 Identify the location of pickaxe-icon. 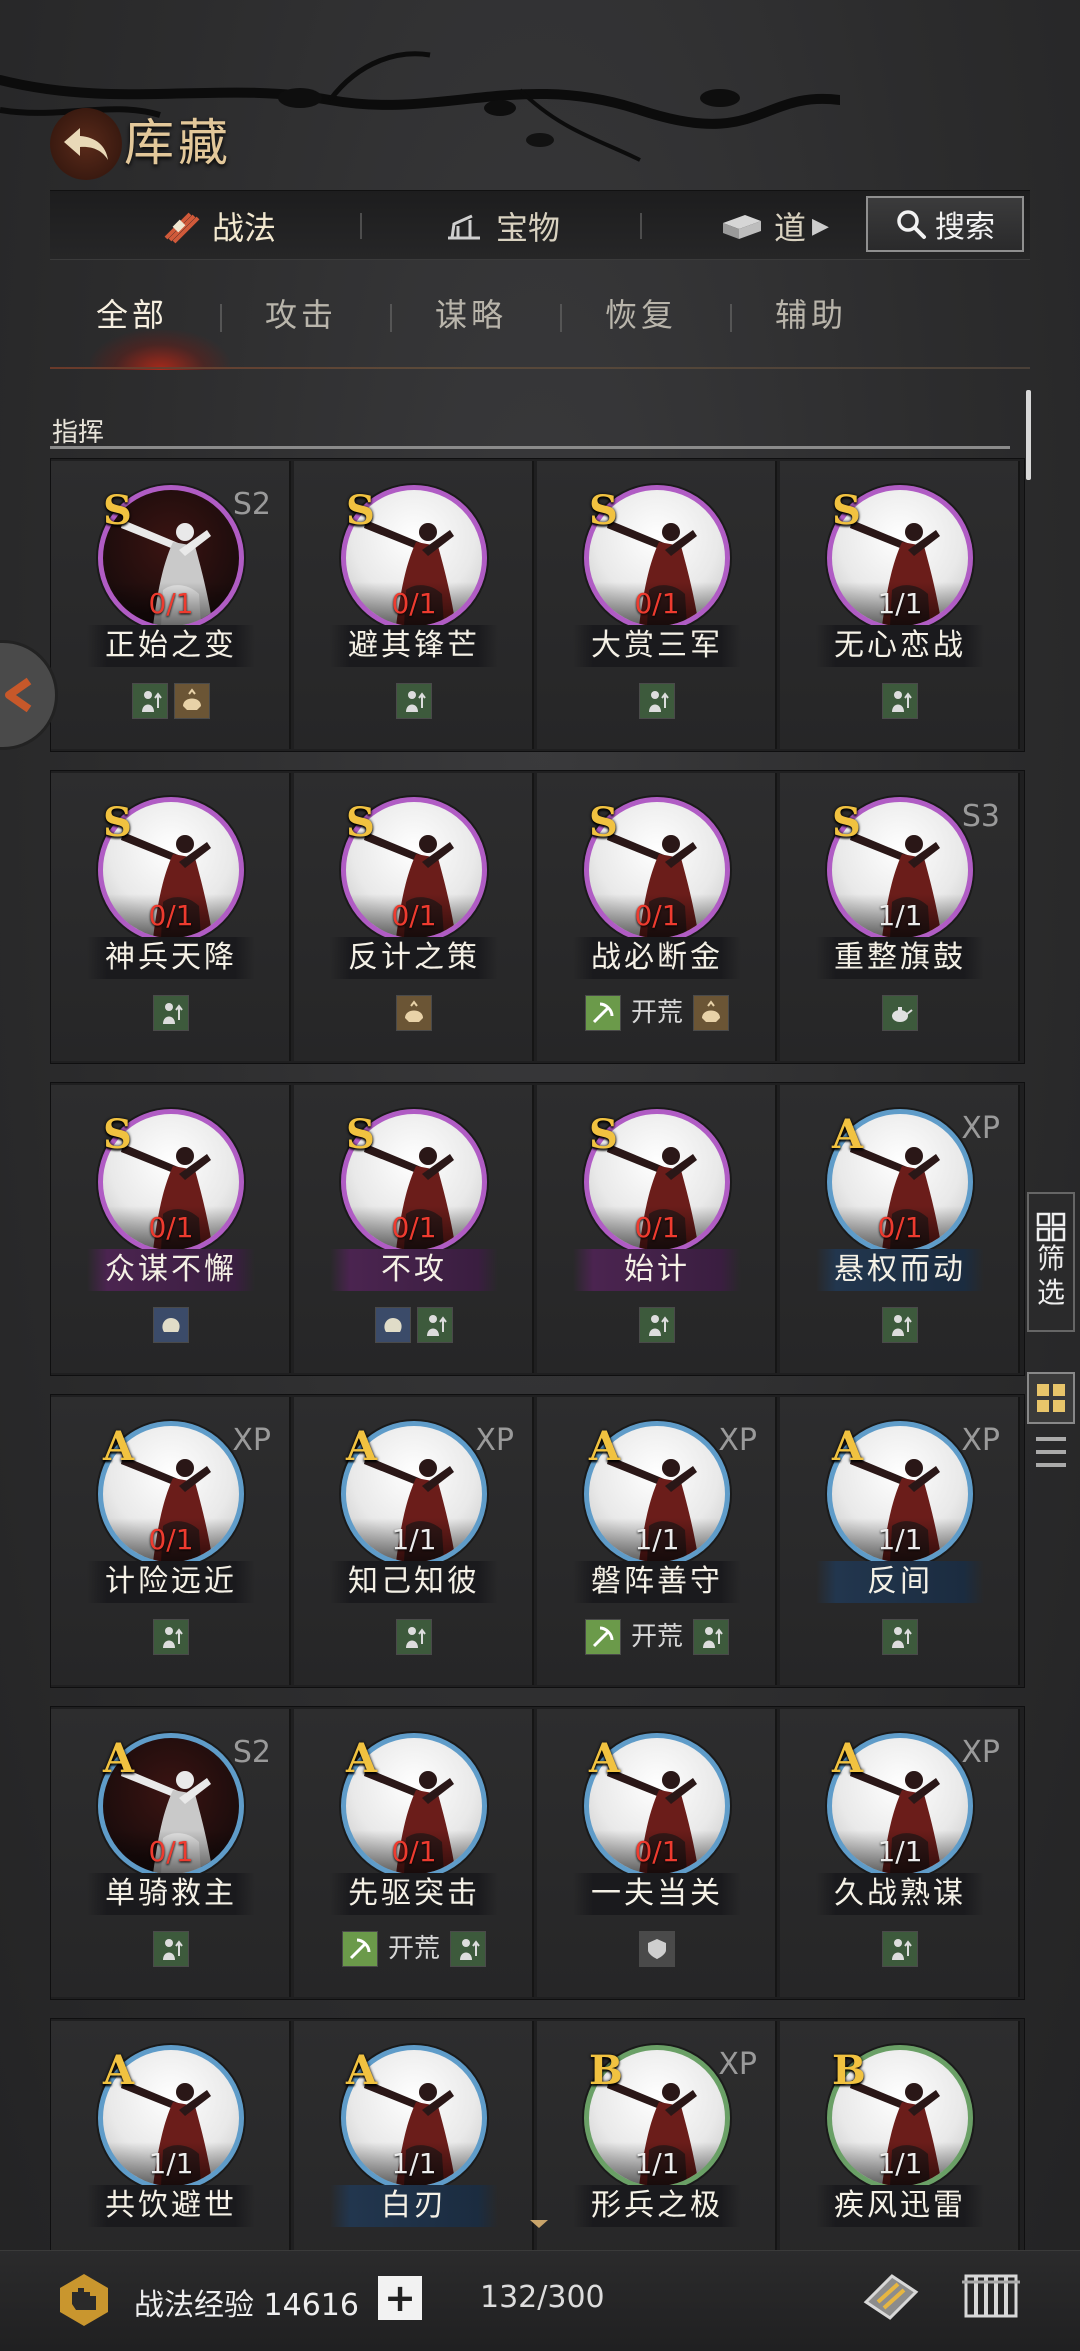
(359, 1949).